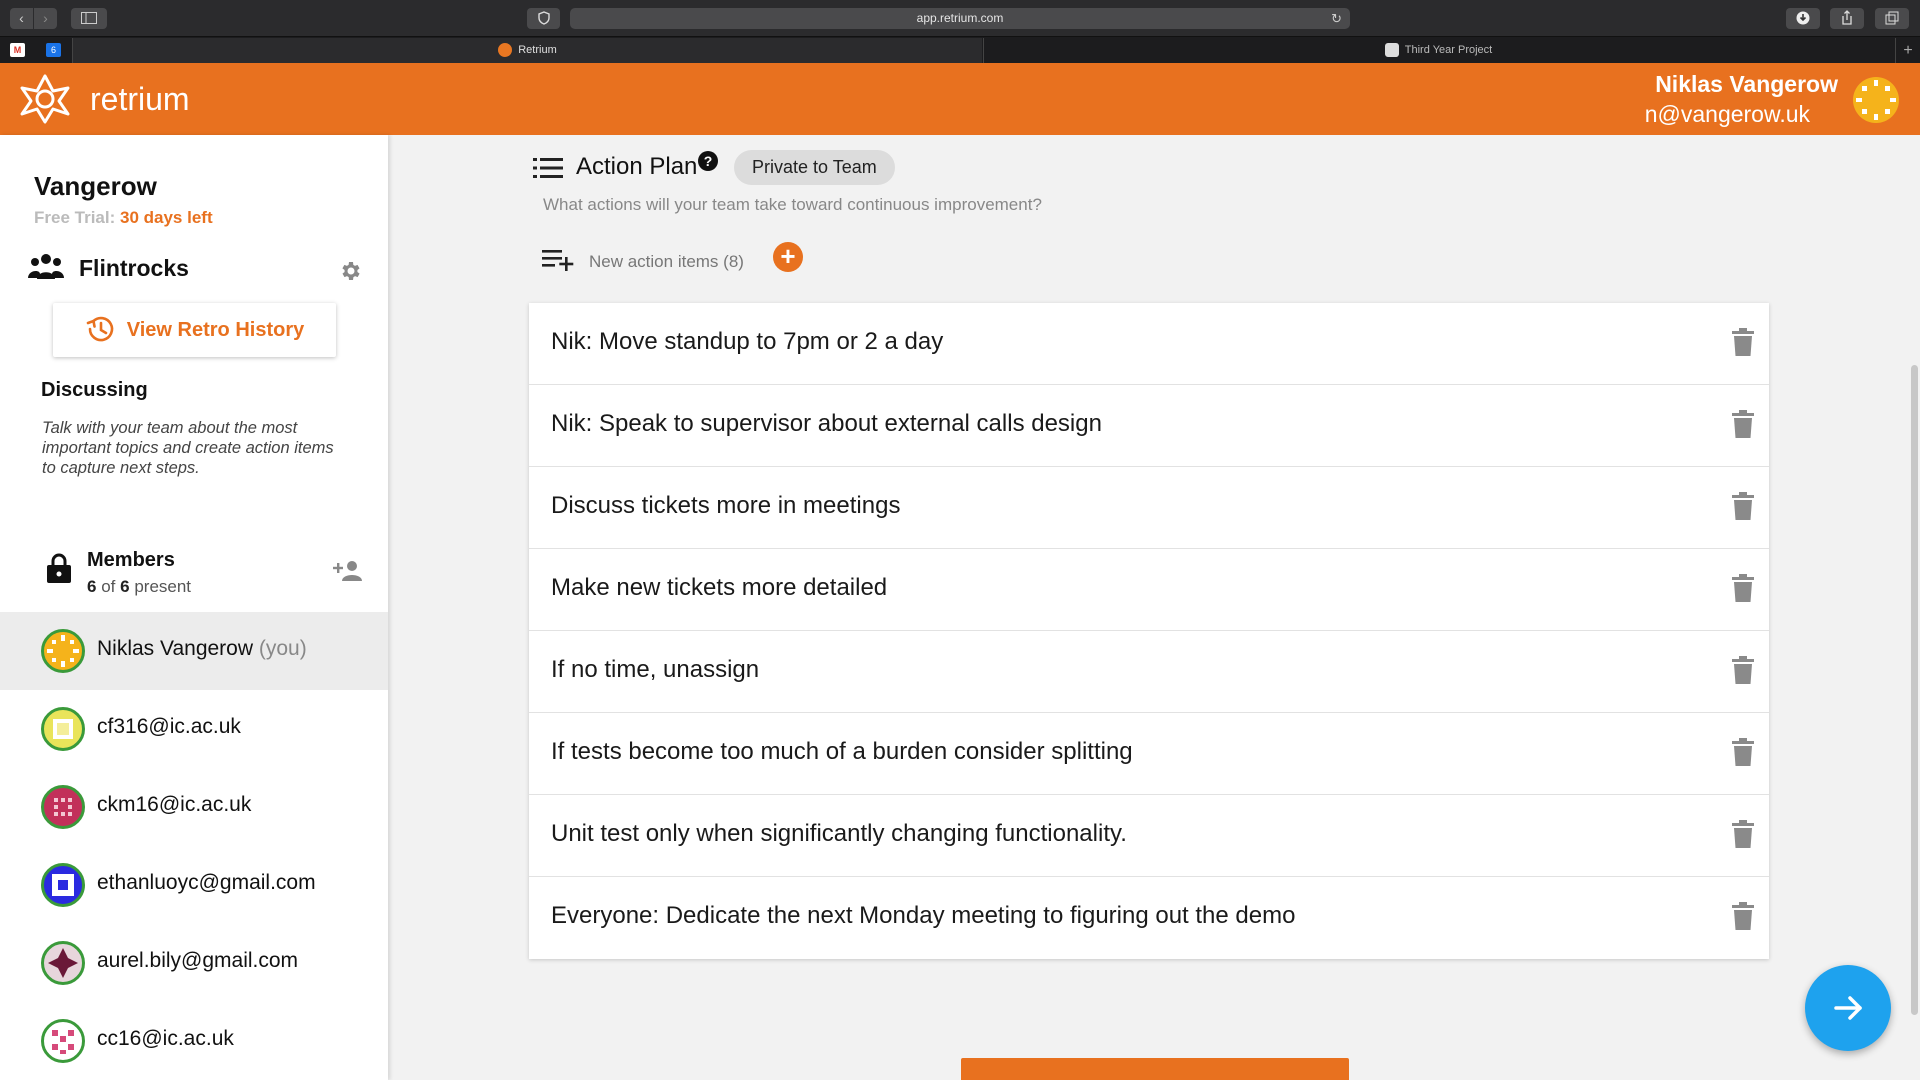  I want to click on list-icon, so click(548, 168).